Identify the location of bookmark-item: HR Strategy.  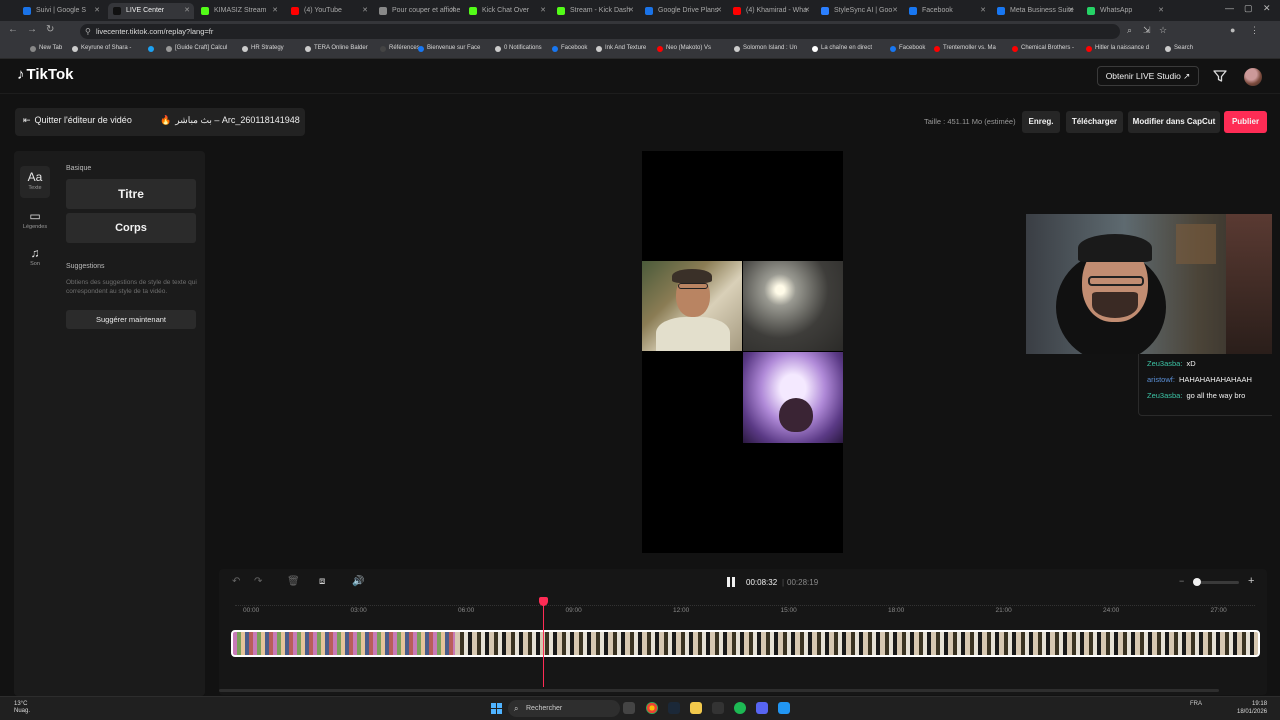
(263, 48).